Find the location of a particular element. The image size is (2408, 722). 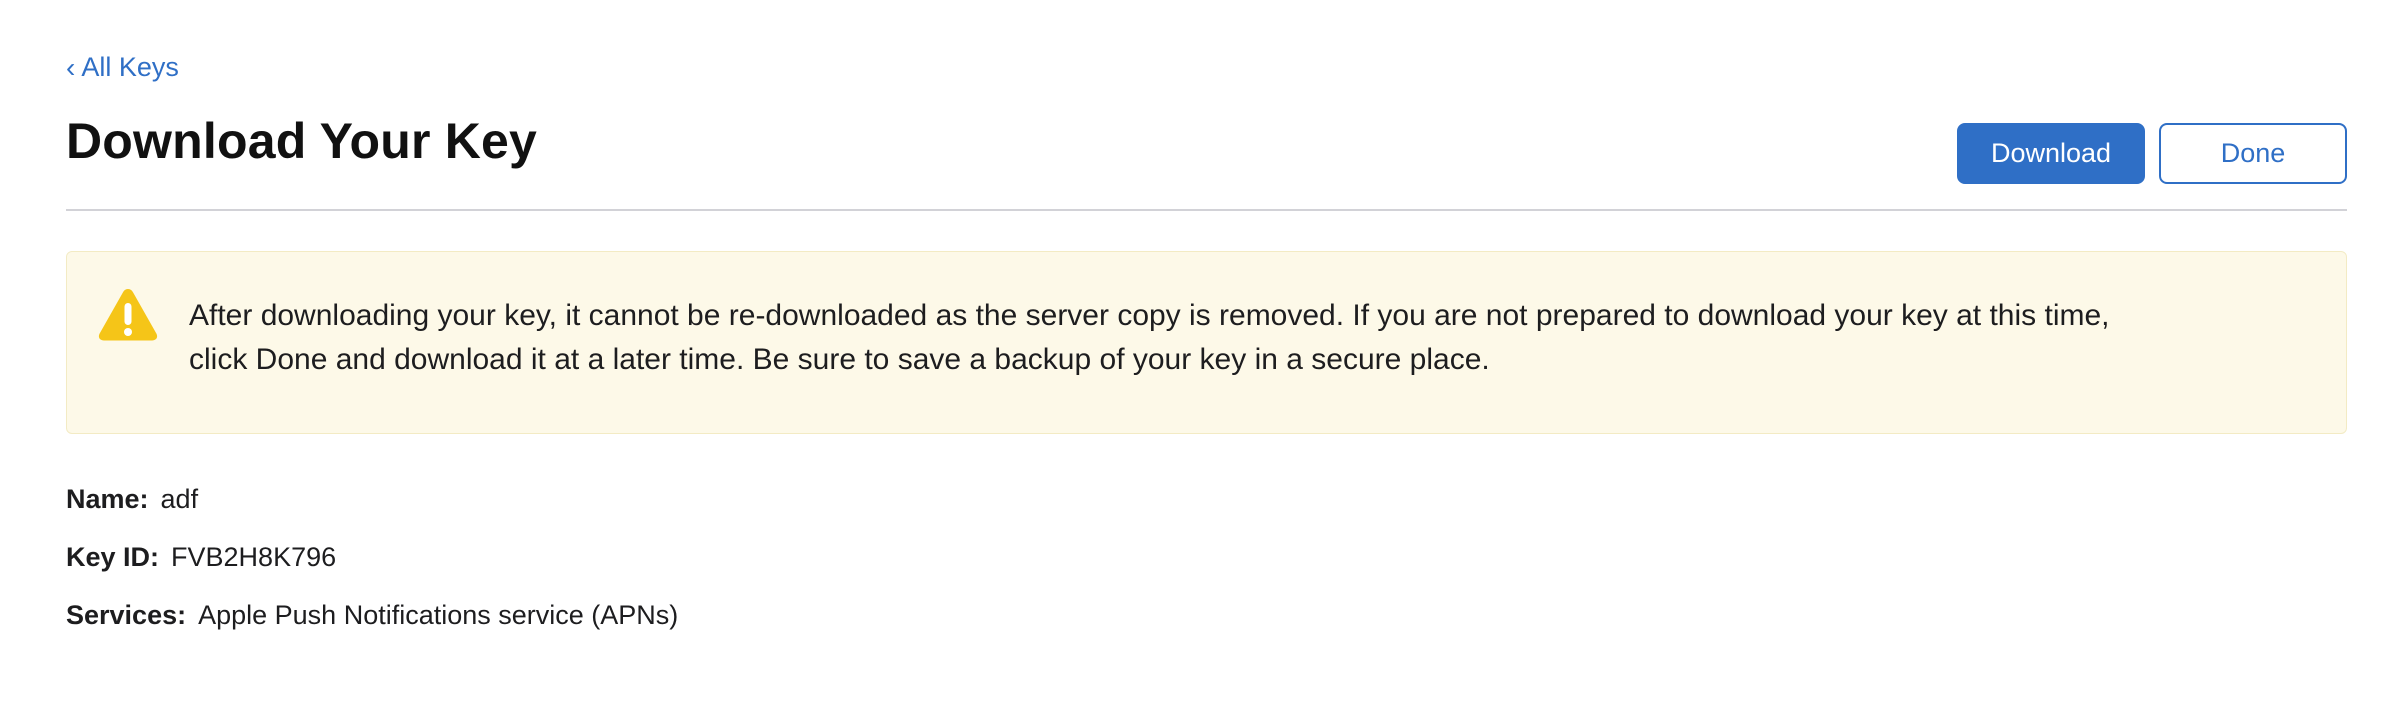

services-label: Services: is located at coordinates (126, 615).